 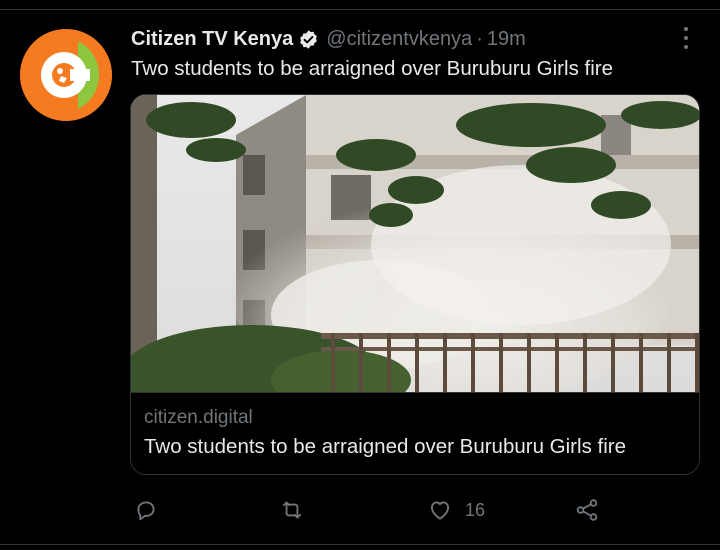 What do you see at coordinates (506, 39) in the screenshot?
I see `timestamp: 19m` at bounding box center [506, 39].